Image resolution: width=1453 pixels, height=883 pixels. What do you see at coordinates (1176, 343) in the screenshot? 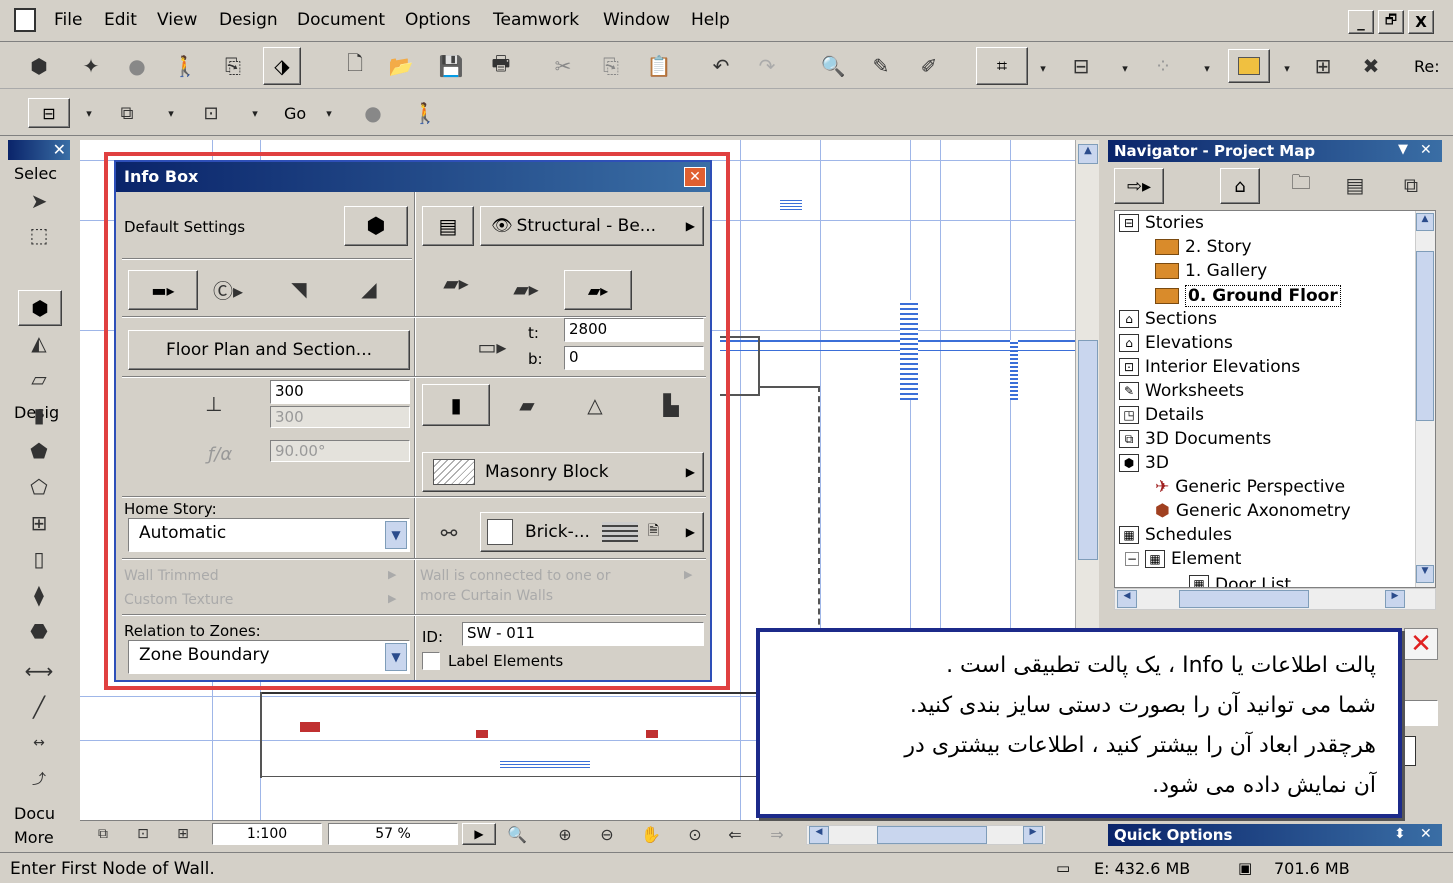
I see `tree-item-elevations: ⌂ Elevations` at bounding box center [1176, 343].